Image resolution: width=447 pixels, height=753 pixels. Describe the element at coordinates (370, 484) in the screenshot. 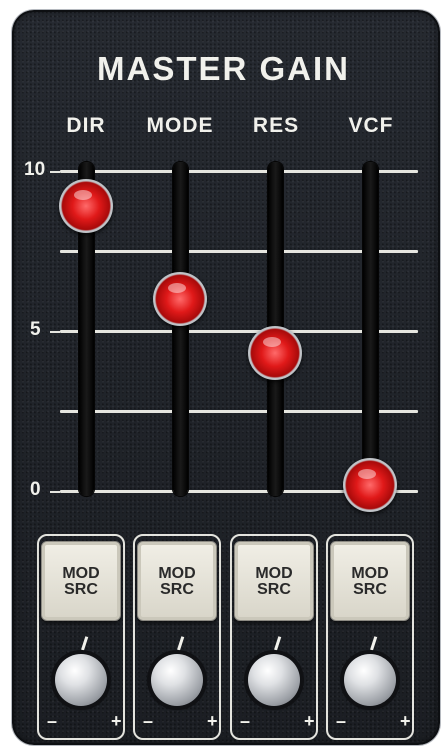

I see `fader-knob-vcf` at that location.